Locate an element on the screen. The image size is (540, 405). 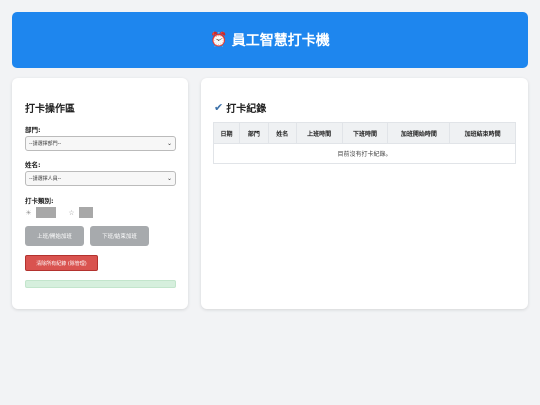
records-panel-title: ✔ 打卡紀錄 is located at coordinates (240, 107).